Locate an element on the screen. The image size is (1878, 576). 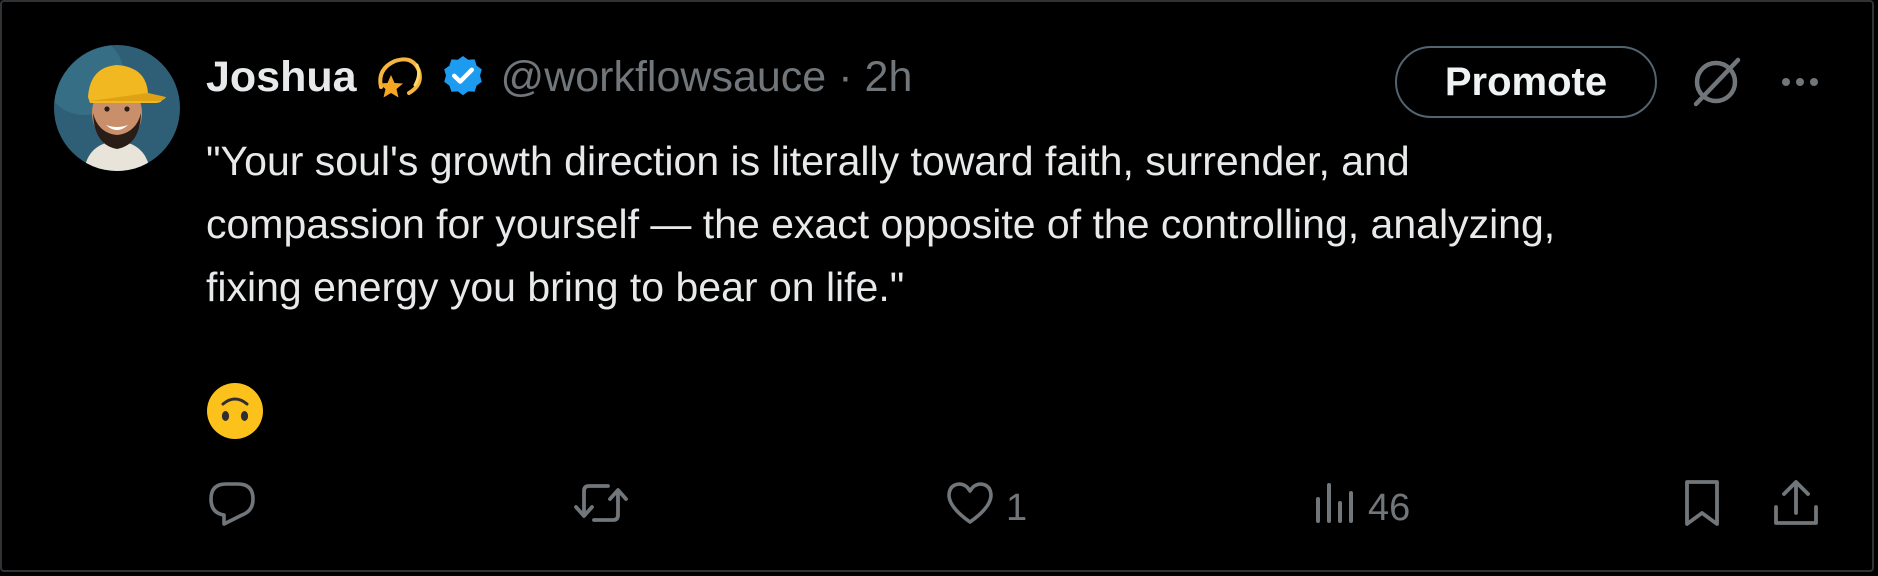
grok-icon is located at coordinates (1716, 82).